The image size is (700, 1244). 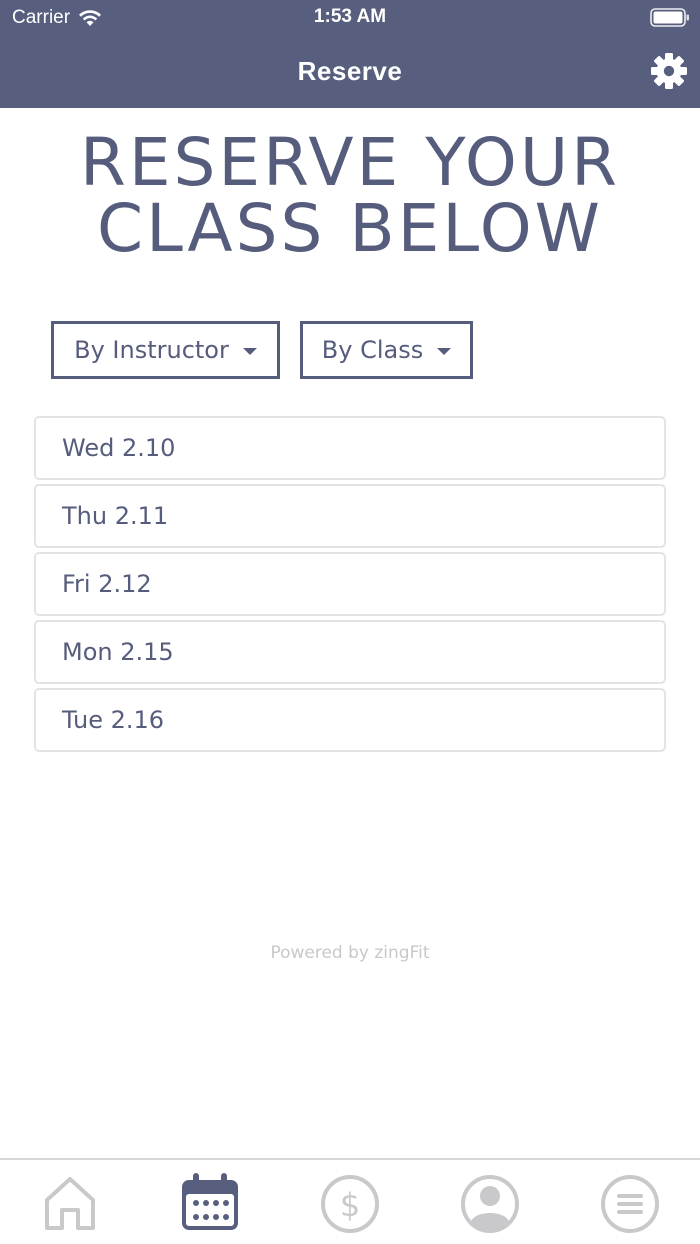 I want to click on top-bar: Carrier 1:53 AM Reserve, so click(x=350, y=54).